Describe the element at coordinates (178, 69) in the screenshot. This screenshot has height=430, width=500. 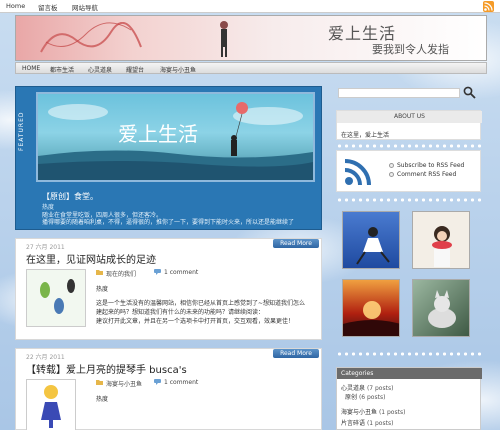
I see `nav-item-clownfish: 海宴与小丑鱼` at that location.